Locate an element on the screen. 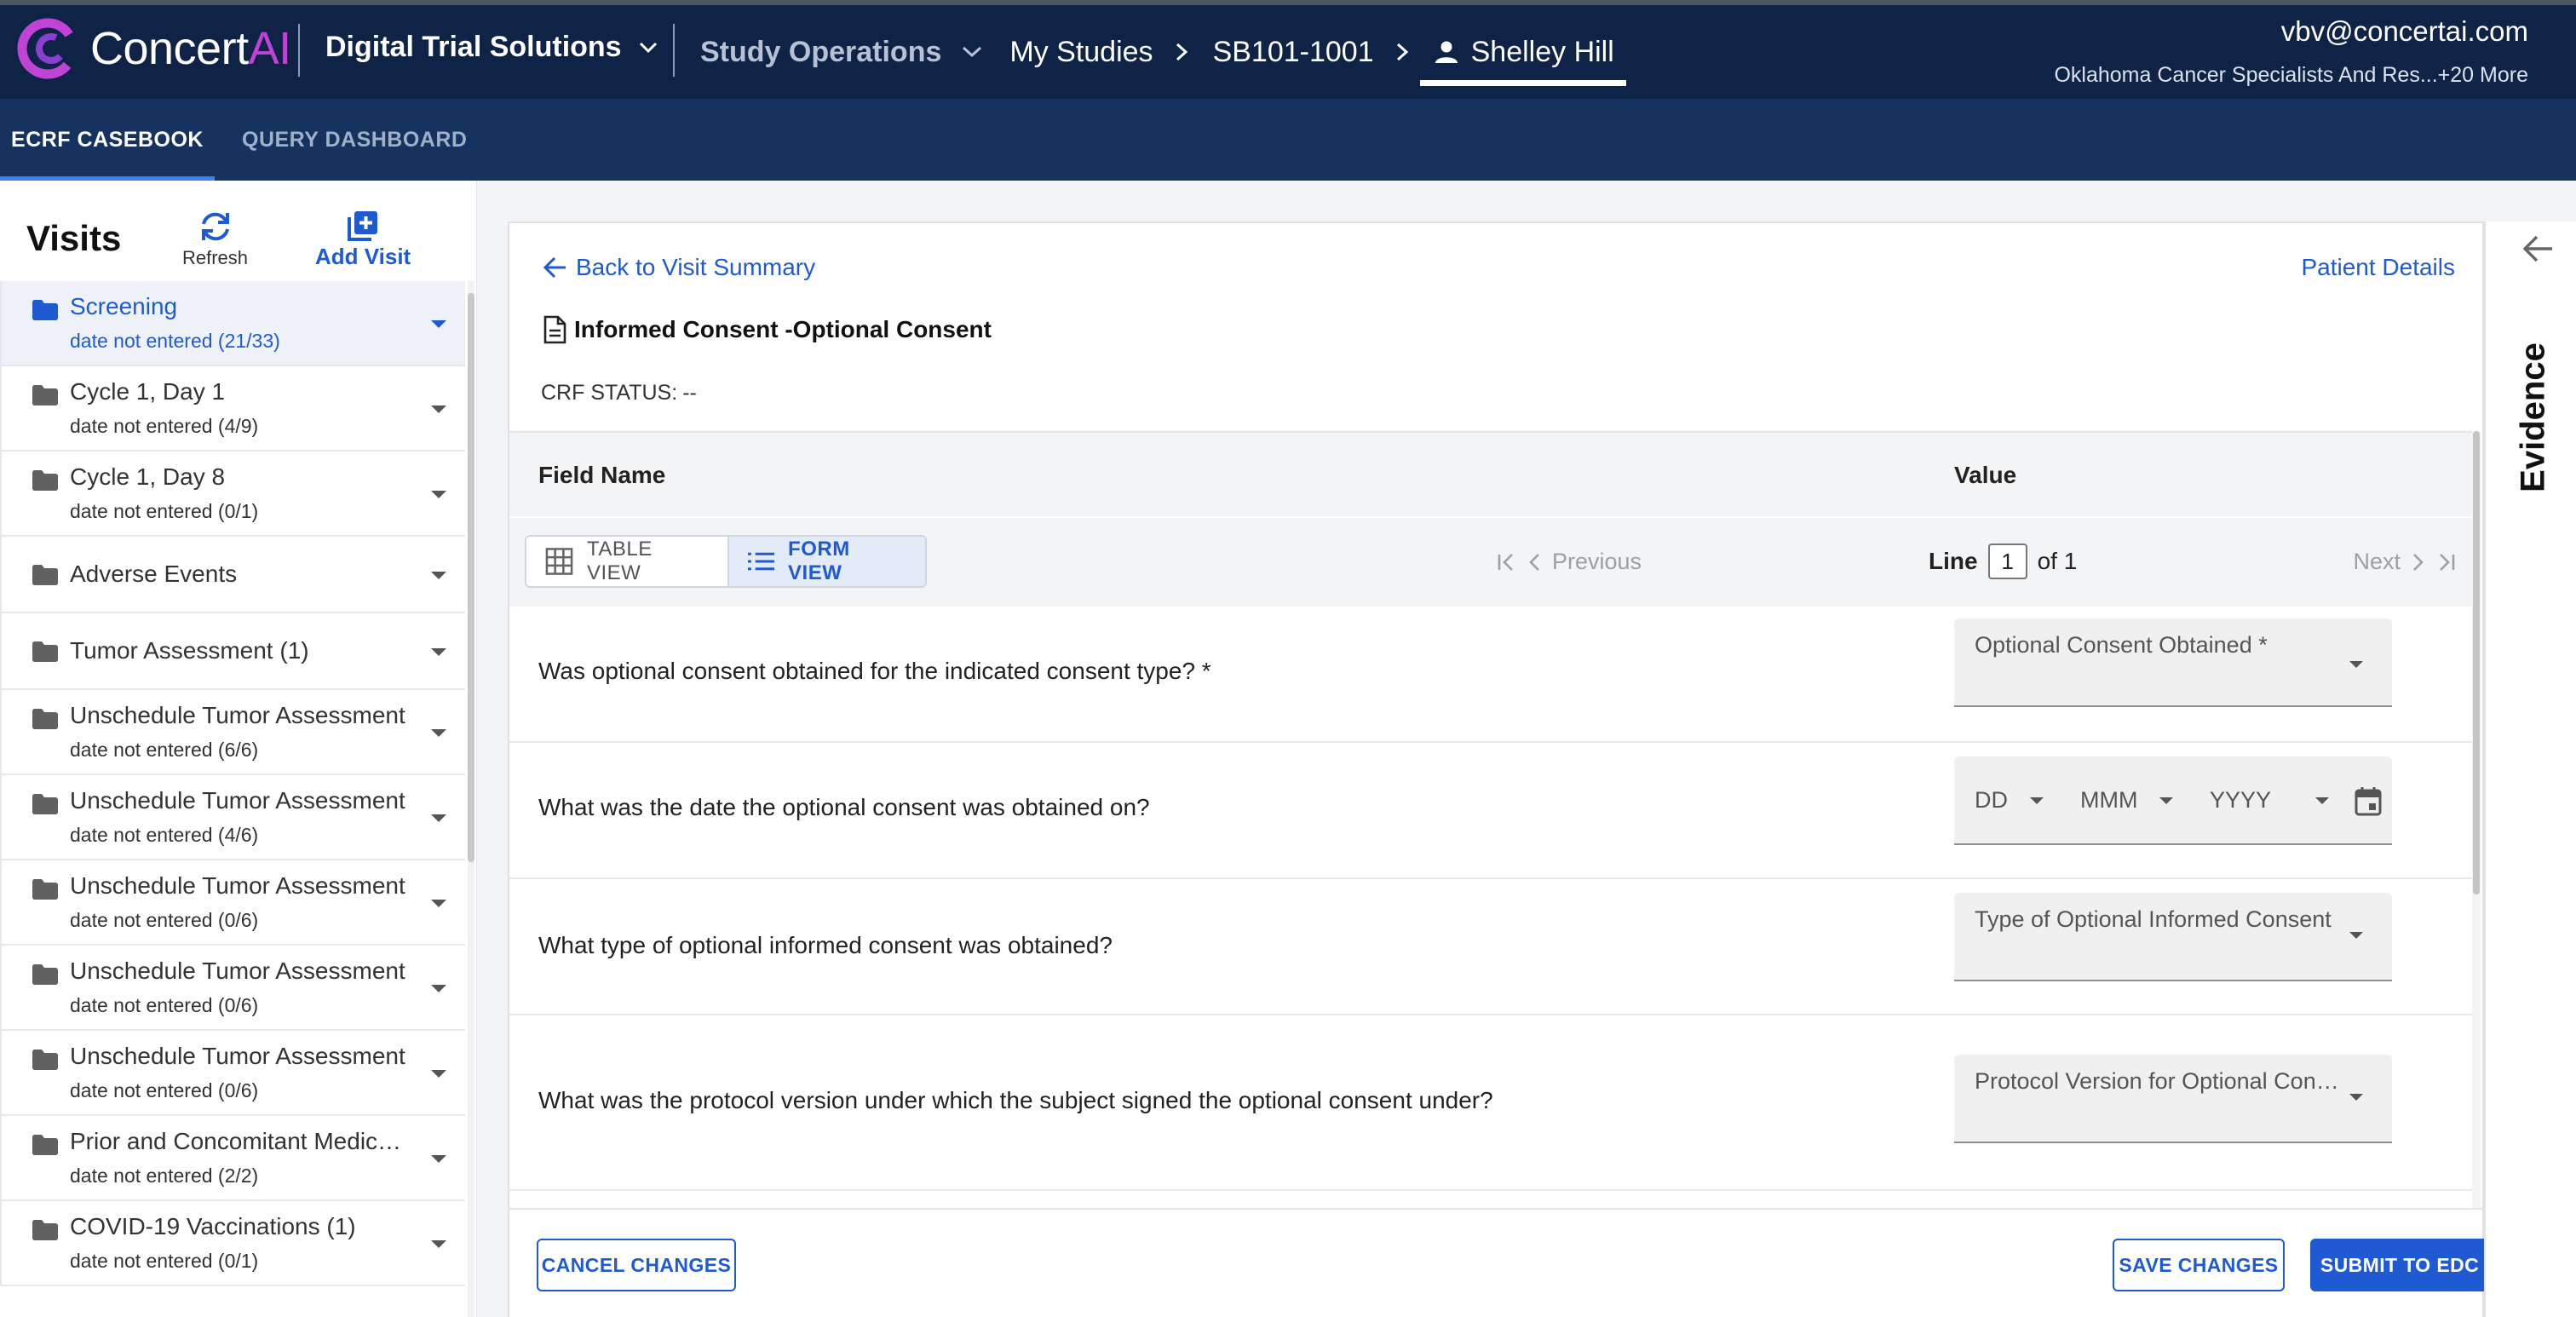 Image resolution: width=2576 pixels, height=1317 pixels. day-select: DD is located at coordinates (2010, 801).